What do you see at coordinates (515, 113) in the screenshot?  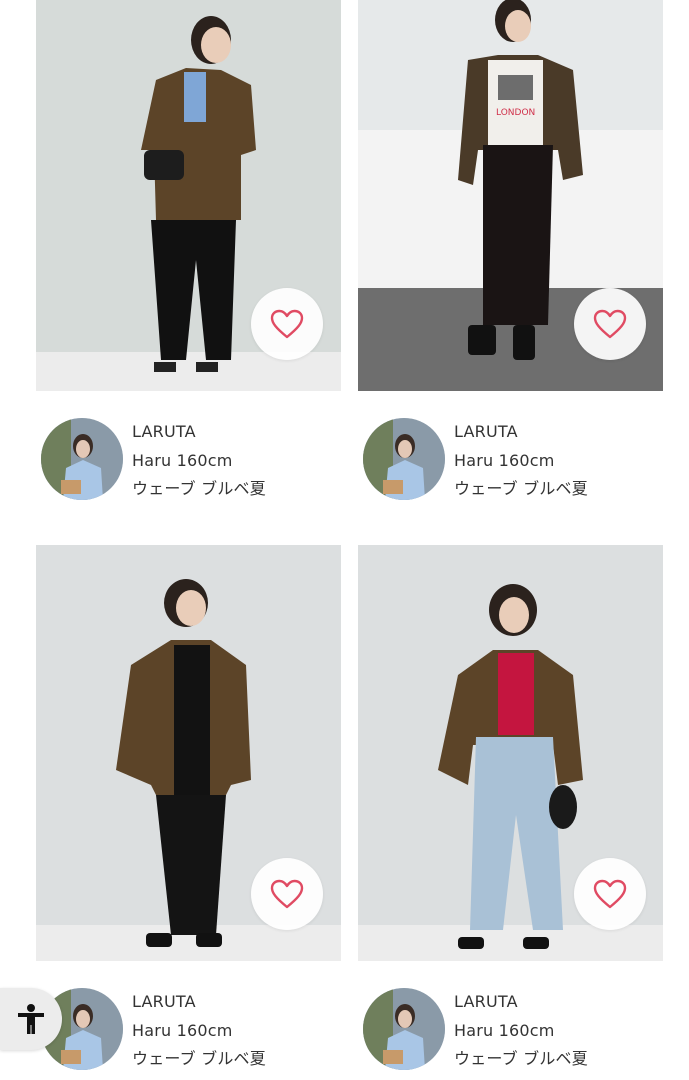 I see `svg-text: LONDON` at bounding box center [515, 113].